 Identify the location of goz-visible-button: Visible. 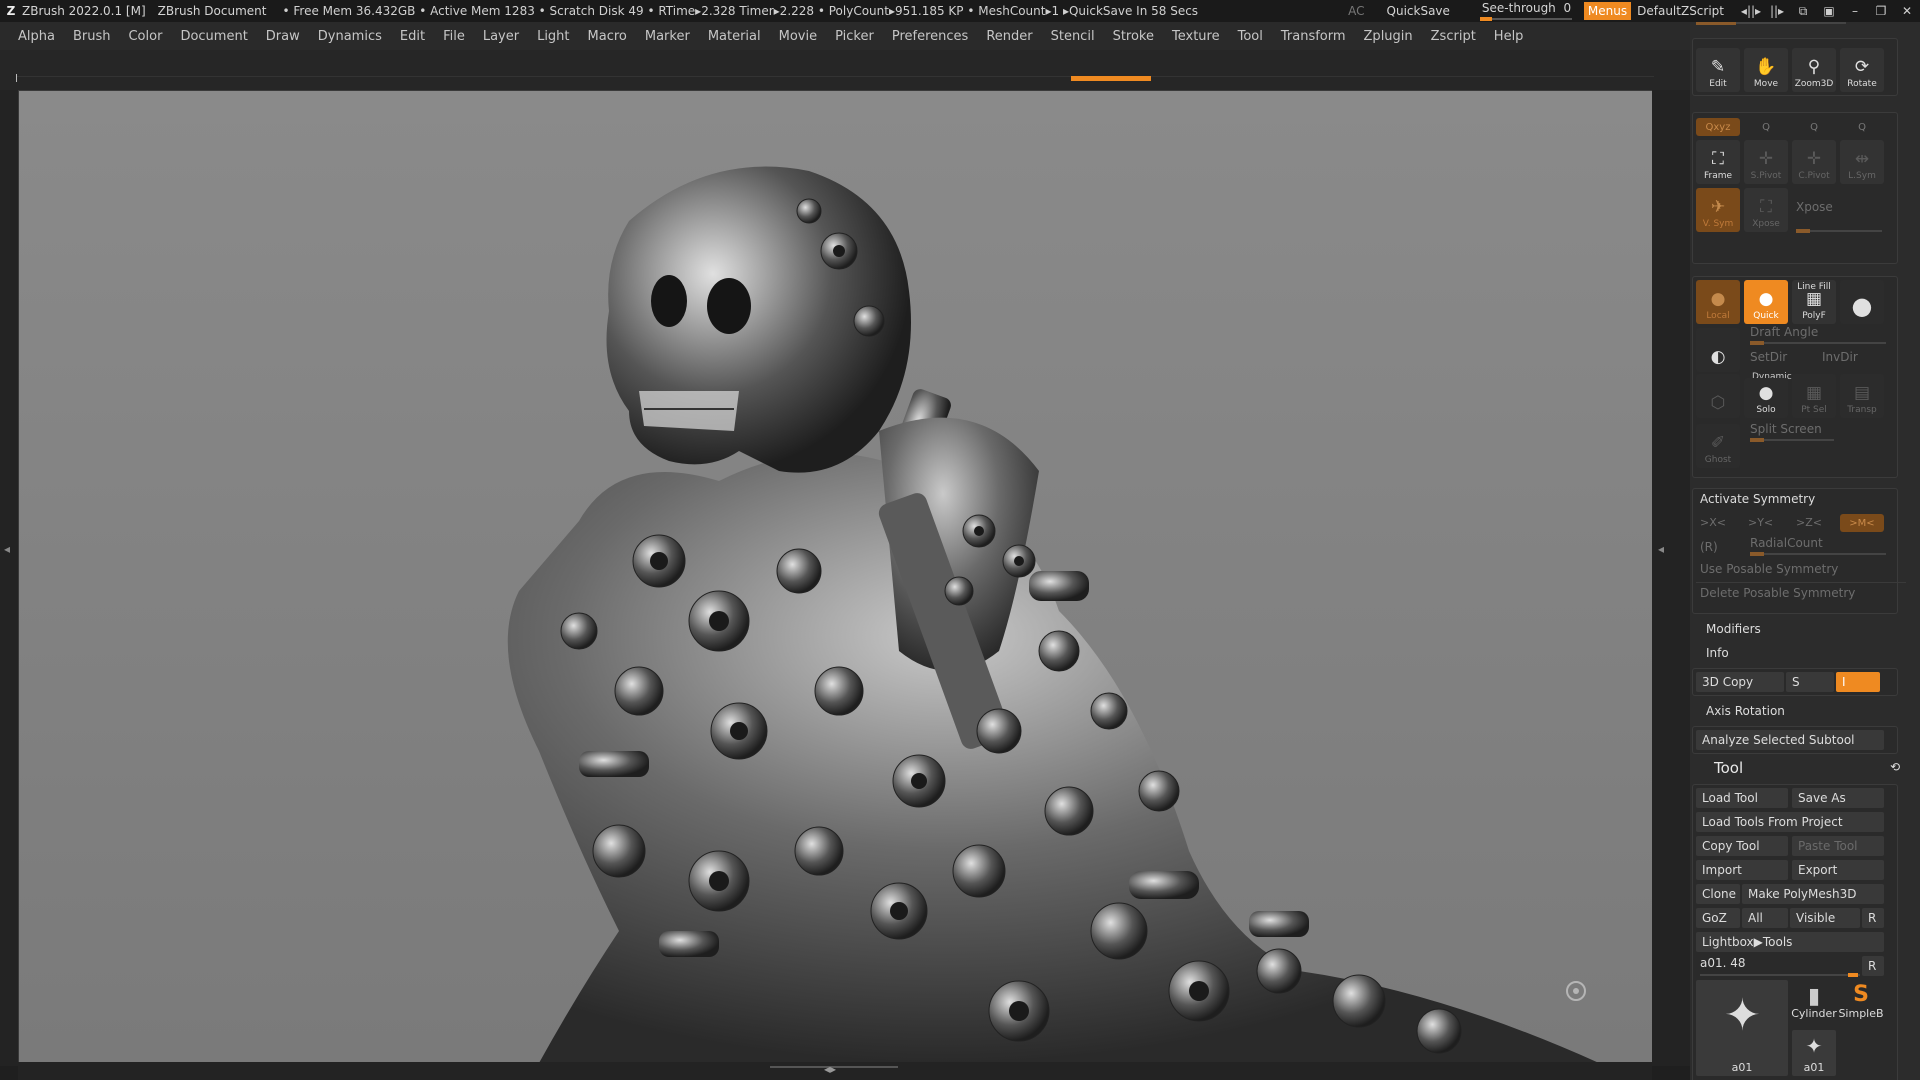
(1825, 918).